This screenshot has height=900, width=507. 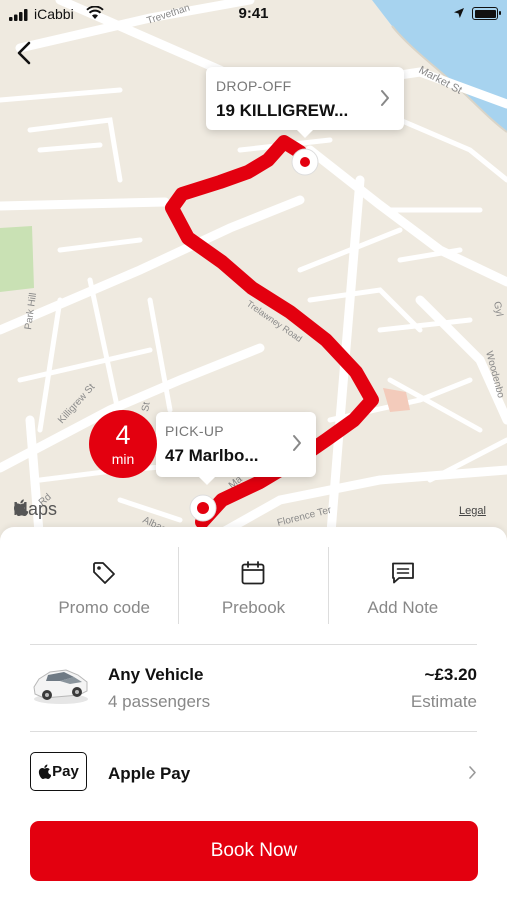 What do you see at coordinates (497, 309) in the screenshot?
I see `street-label: Gyl` at bounding box center [497, 309].